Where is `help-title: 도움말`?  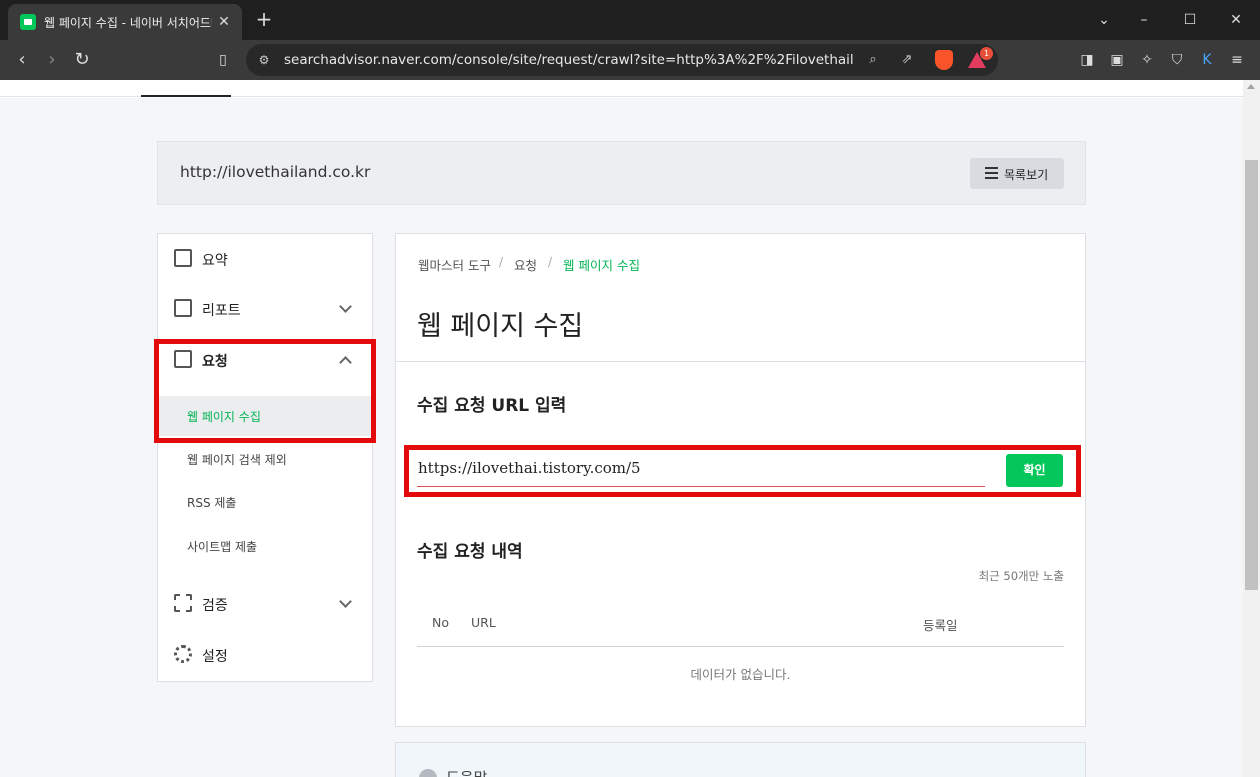 help-title: 도움말 is located at coordinates (466, 772).